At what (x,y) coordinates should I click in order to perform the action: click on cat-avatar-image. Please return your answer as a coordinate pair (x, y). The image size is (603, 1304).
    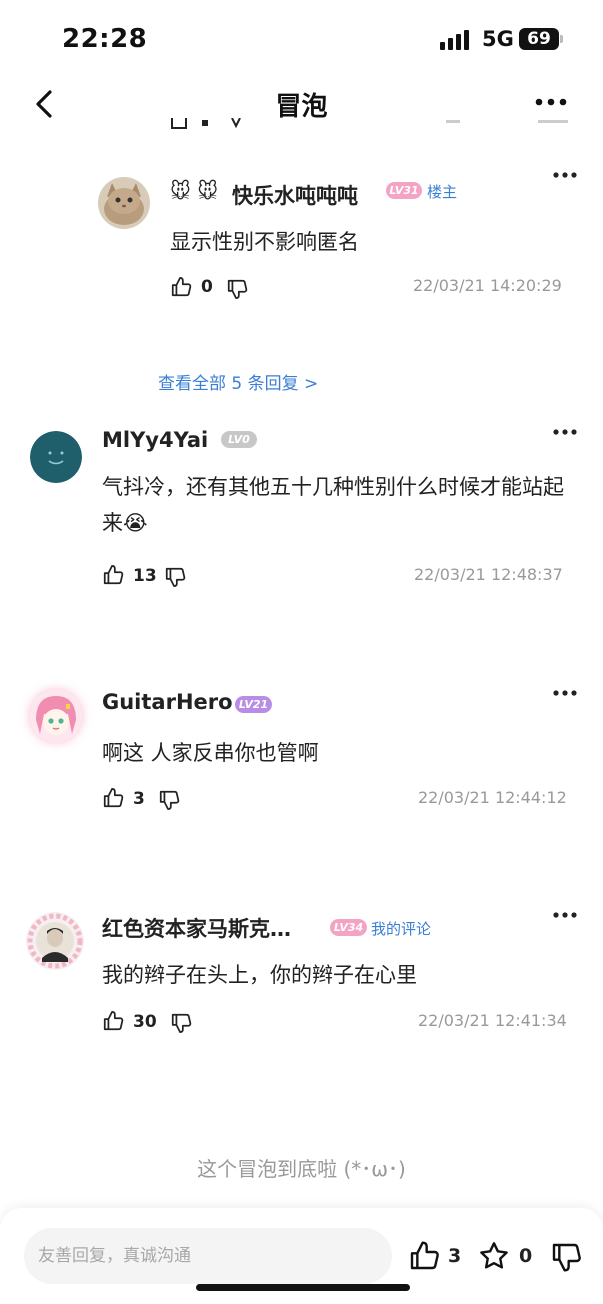
    Looking at the image, I should click on (124, 203).